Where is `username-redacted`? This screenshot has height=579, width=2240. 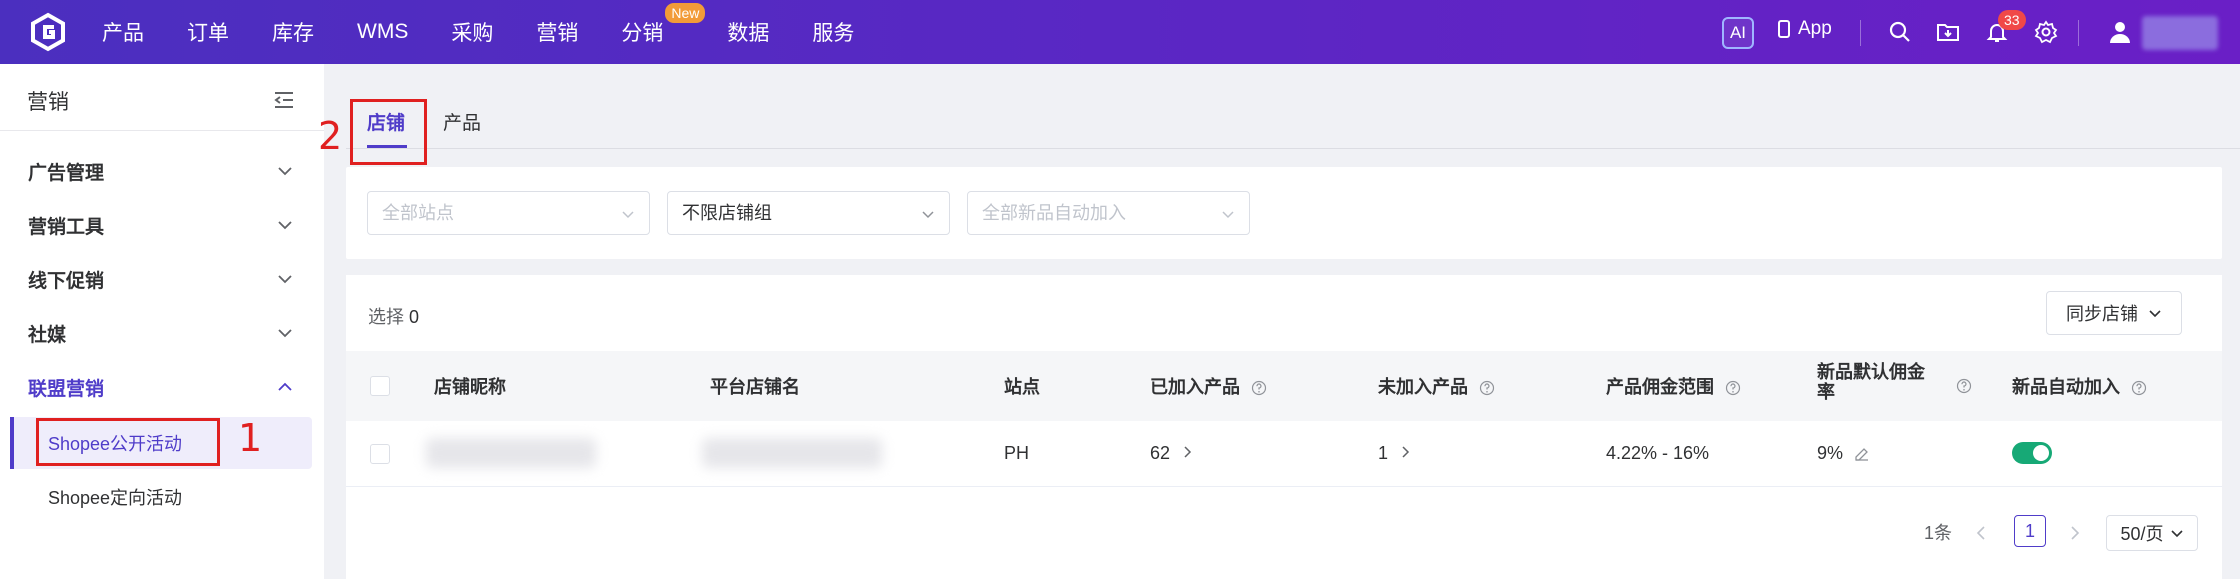 username-redacted is located at coordinates (2180, 33).